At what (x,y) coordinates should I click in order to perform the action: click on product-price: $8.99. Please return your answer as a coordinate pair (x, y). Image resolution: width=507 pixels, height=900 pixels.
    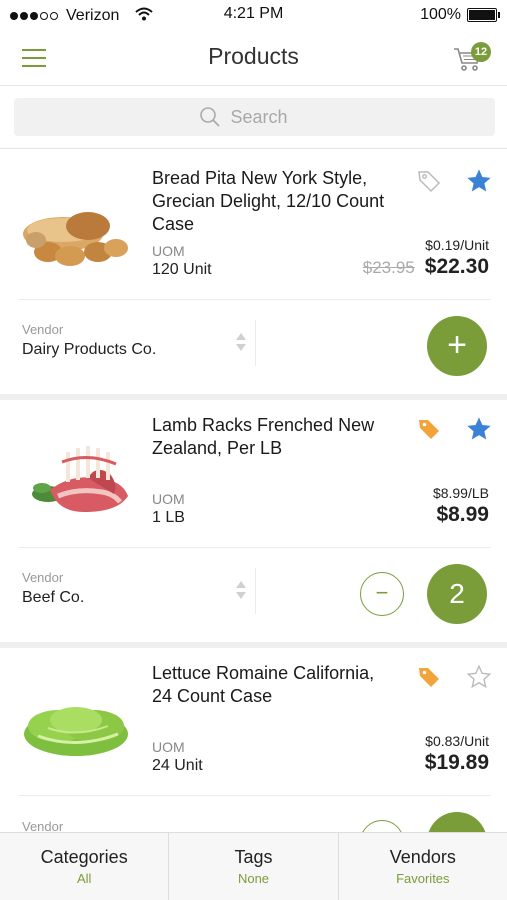
    Looking at the image, I should click on (462, 514).